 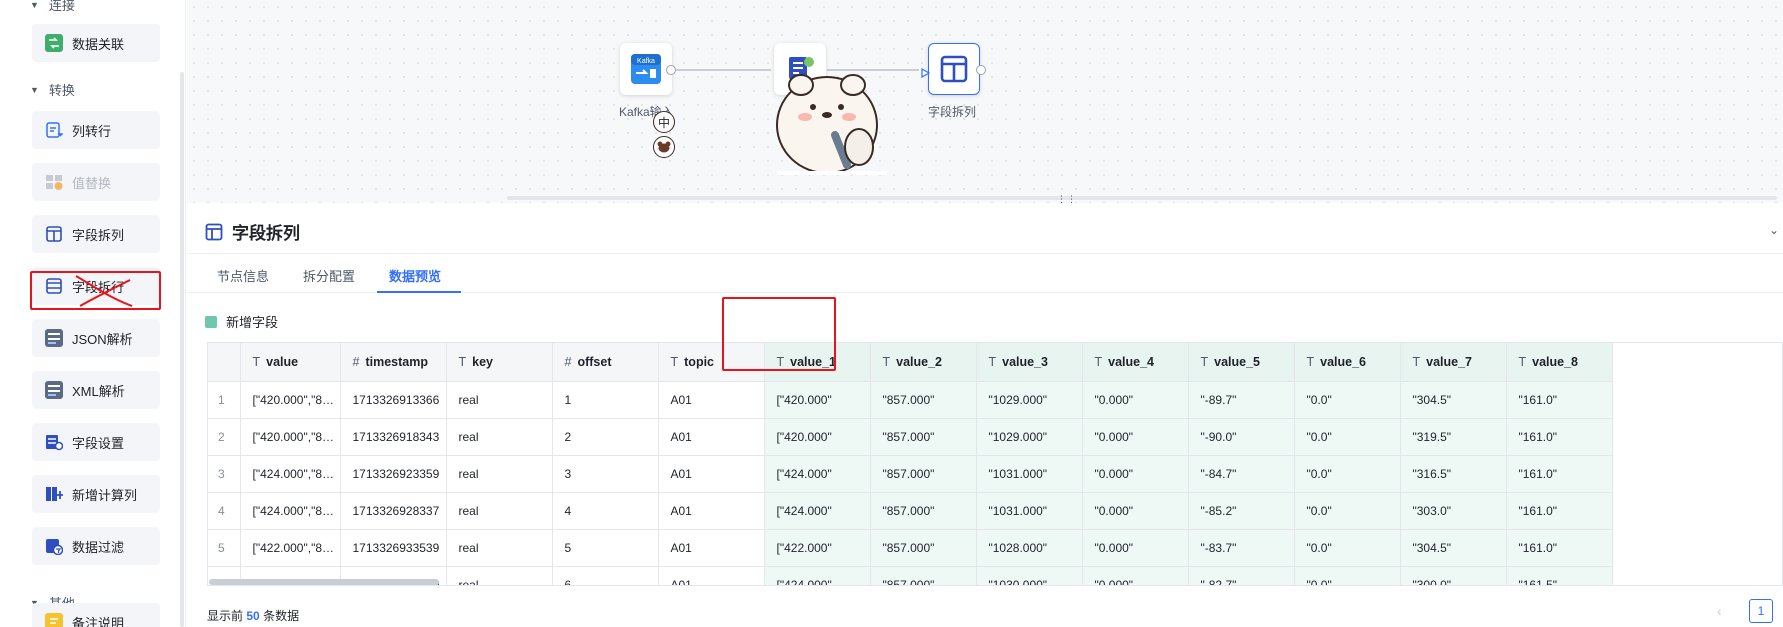 I want to click on pager-page-button: 1, so click(x=1761, y=611).